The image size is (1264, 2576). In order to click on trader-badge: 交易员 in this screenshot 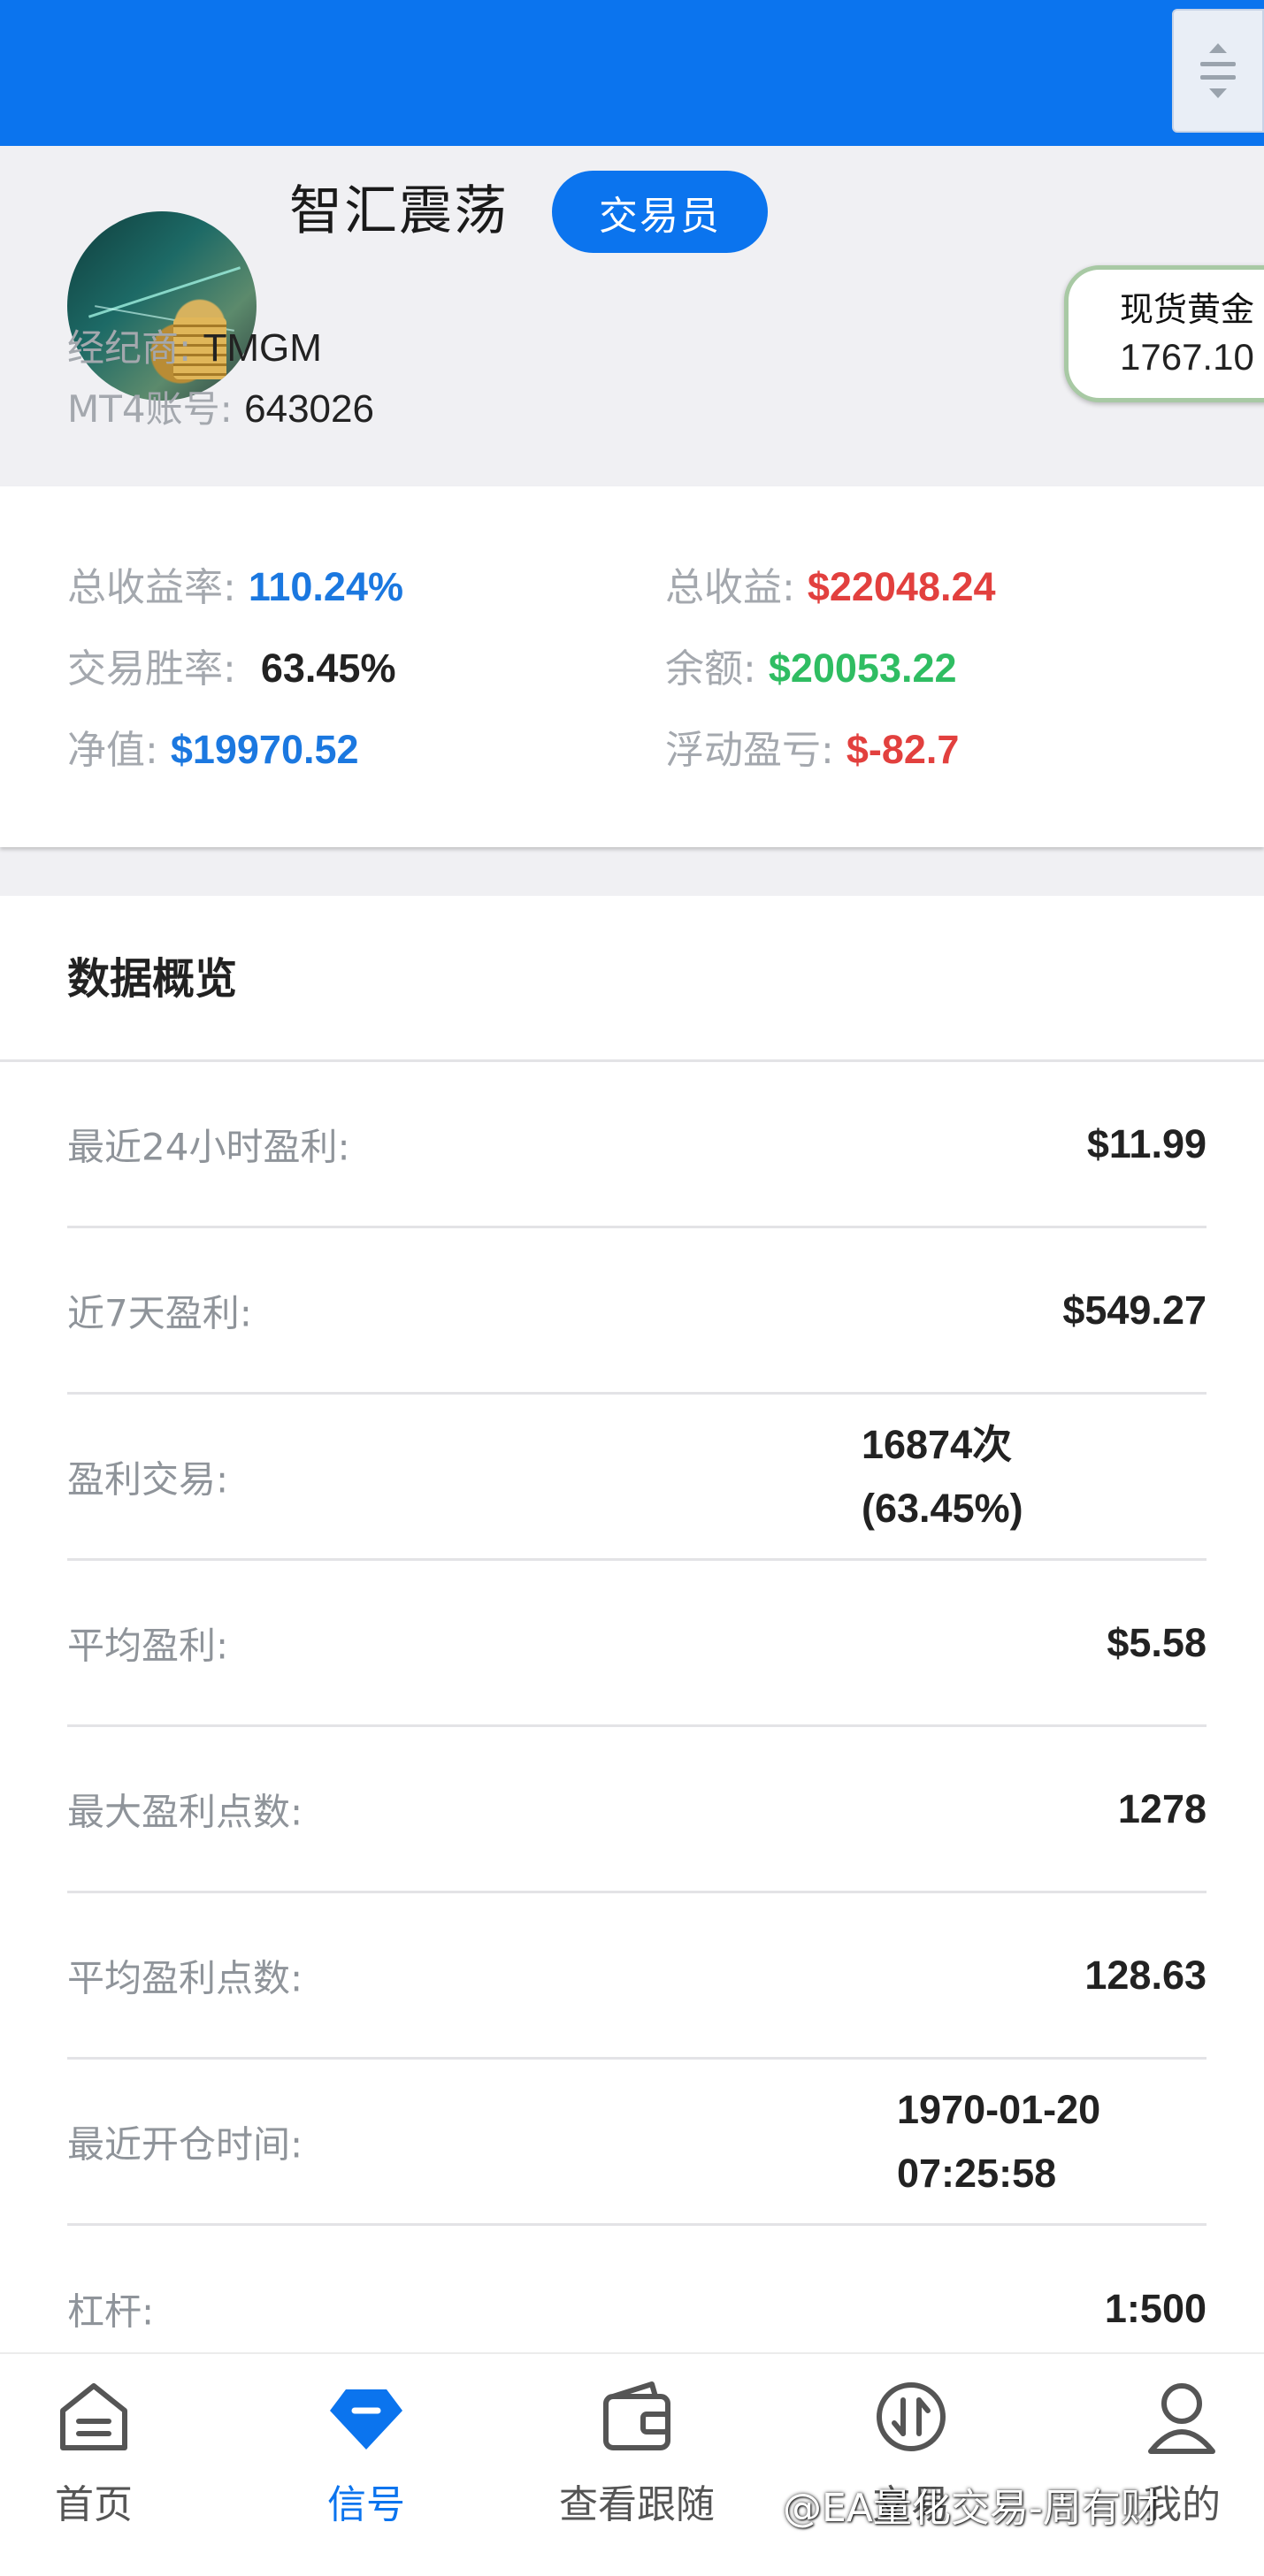, I will do `click(660, 212)`.